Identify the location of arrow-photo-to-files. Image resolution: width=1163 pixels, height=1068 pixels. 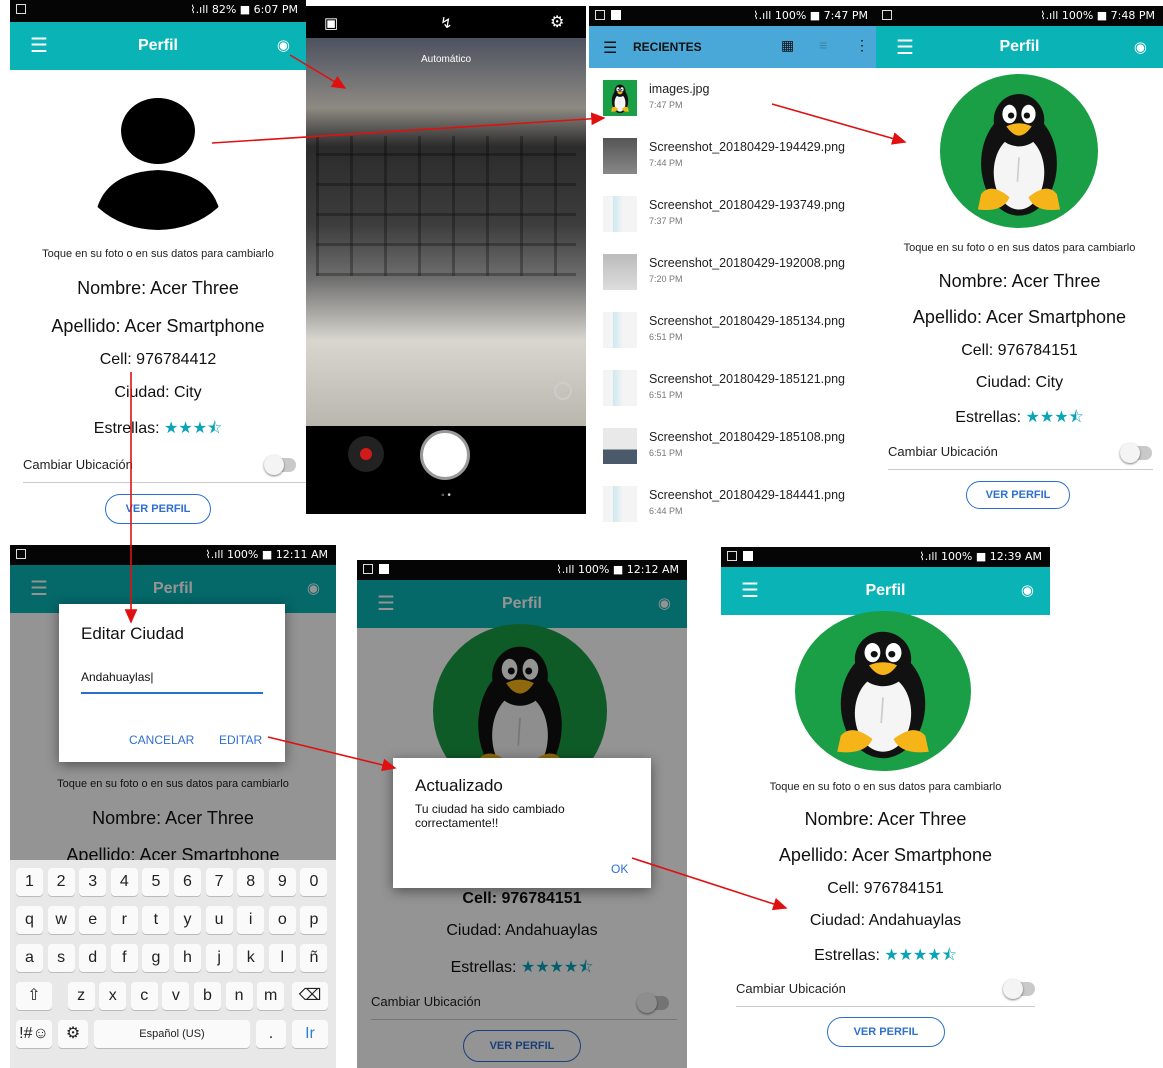
(408, 128).